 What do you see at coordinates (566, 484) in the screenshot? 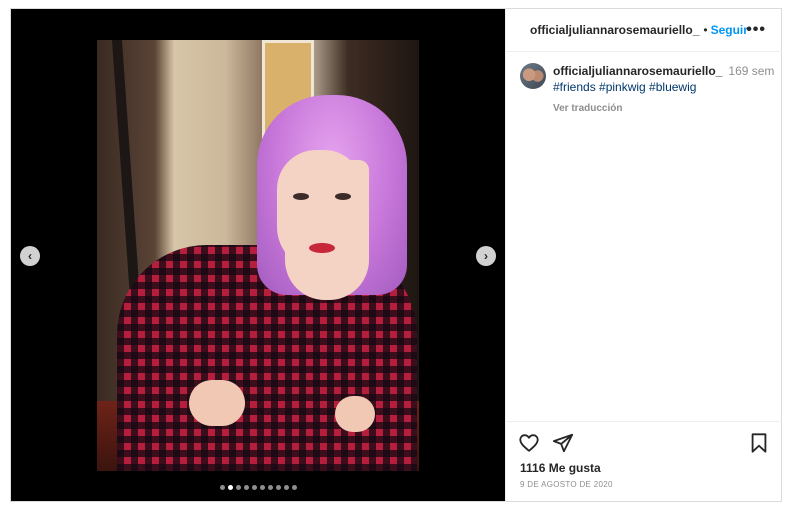
I see `post-date: 9 DE AGOSTO DE 2020` at bounding box center [566, 484].